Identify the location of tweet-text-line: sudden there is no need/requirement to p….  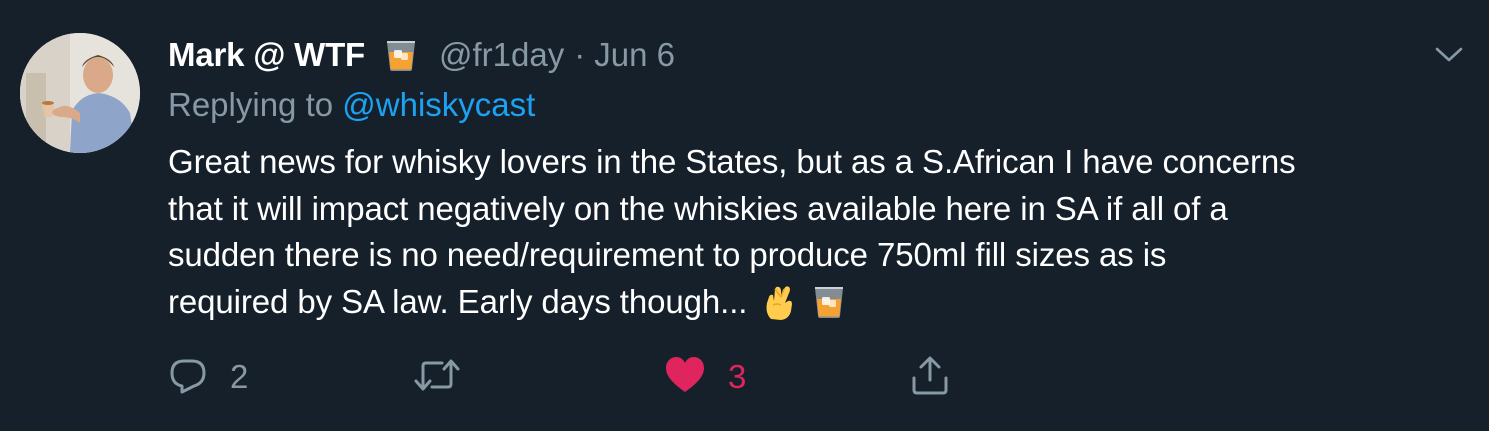
(667, 254).